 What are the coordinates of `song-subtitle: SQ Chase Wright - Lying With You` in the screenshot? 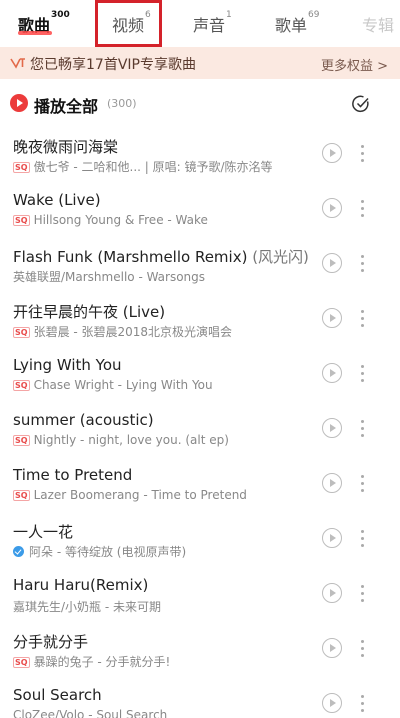 It's located at (113, 385).